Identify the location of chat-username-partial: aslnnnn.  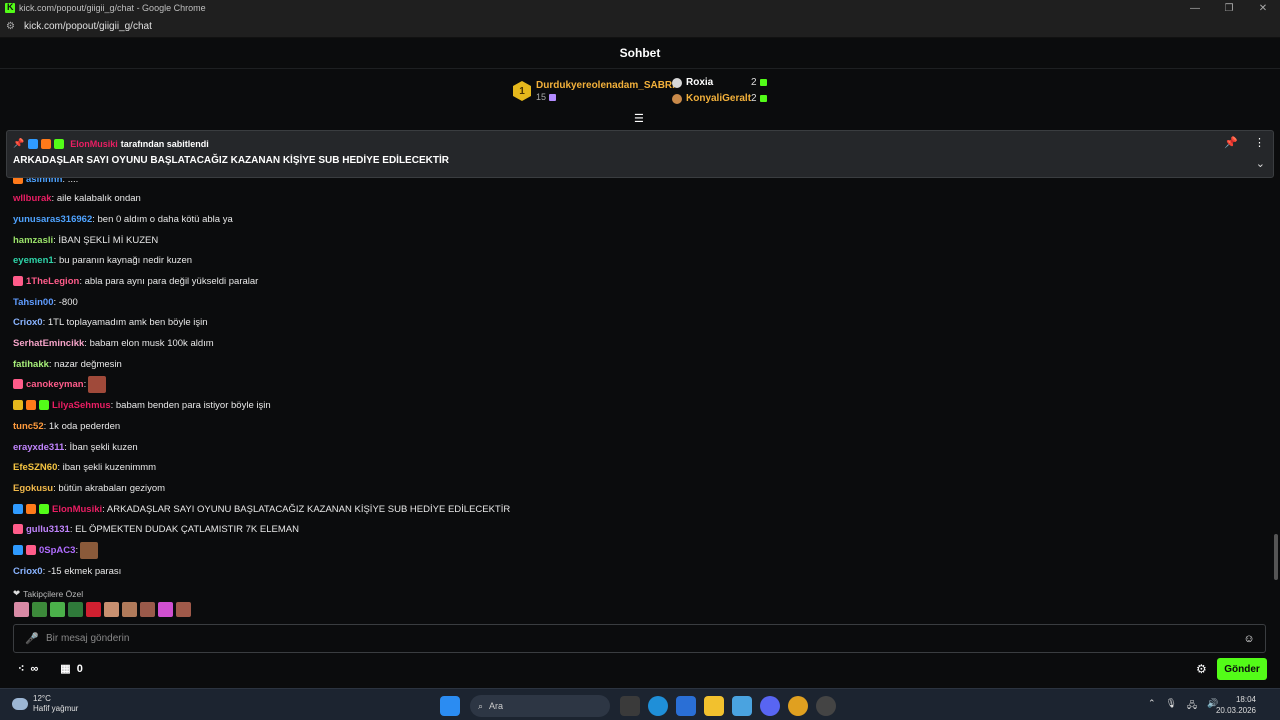
(44, 181).